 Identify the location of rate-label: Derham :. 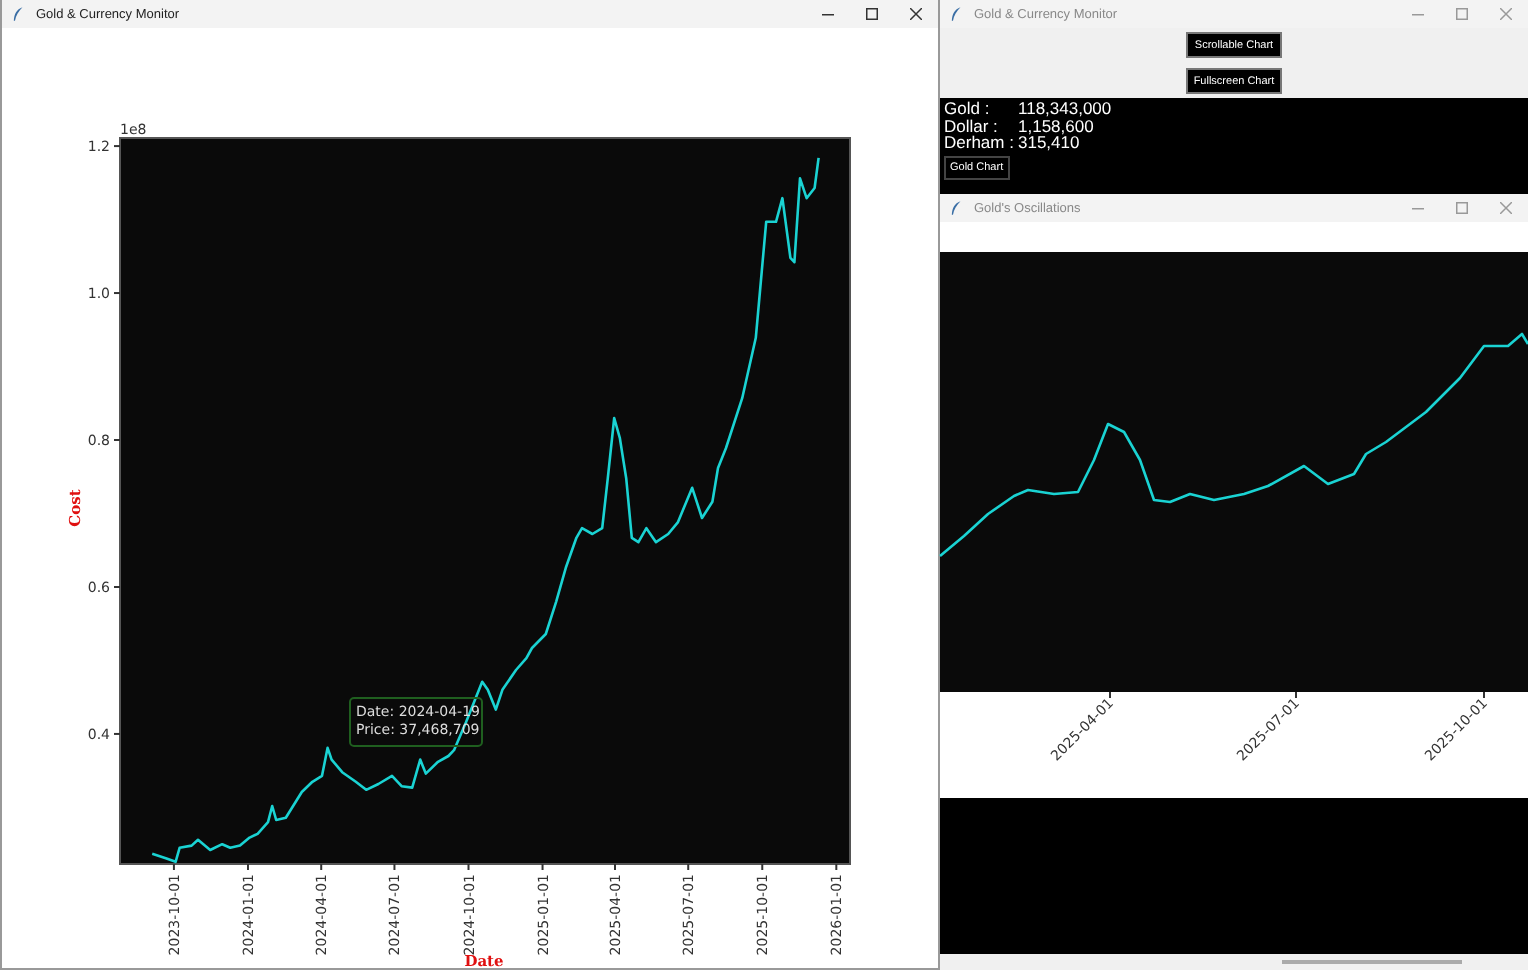
(979, 142).